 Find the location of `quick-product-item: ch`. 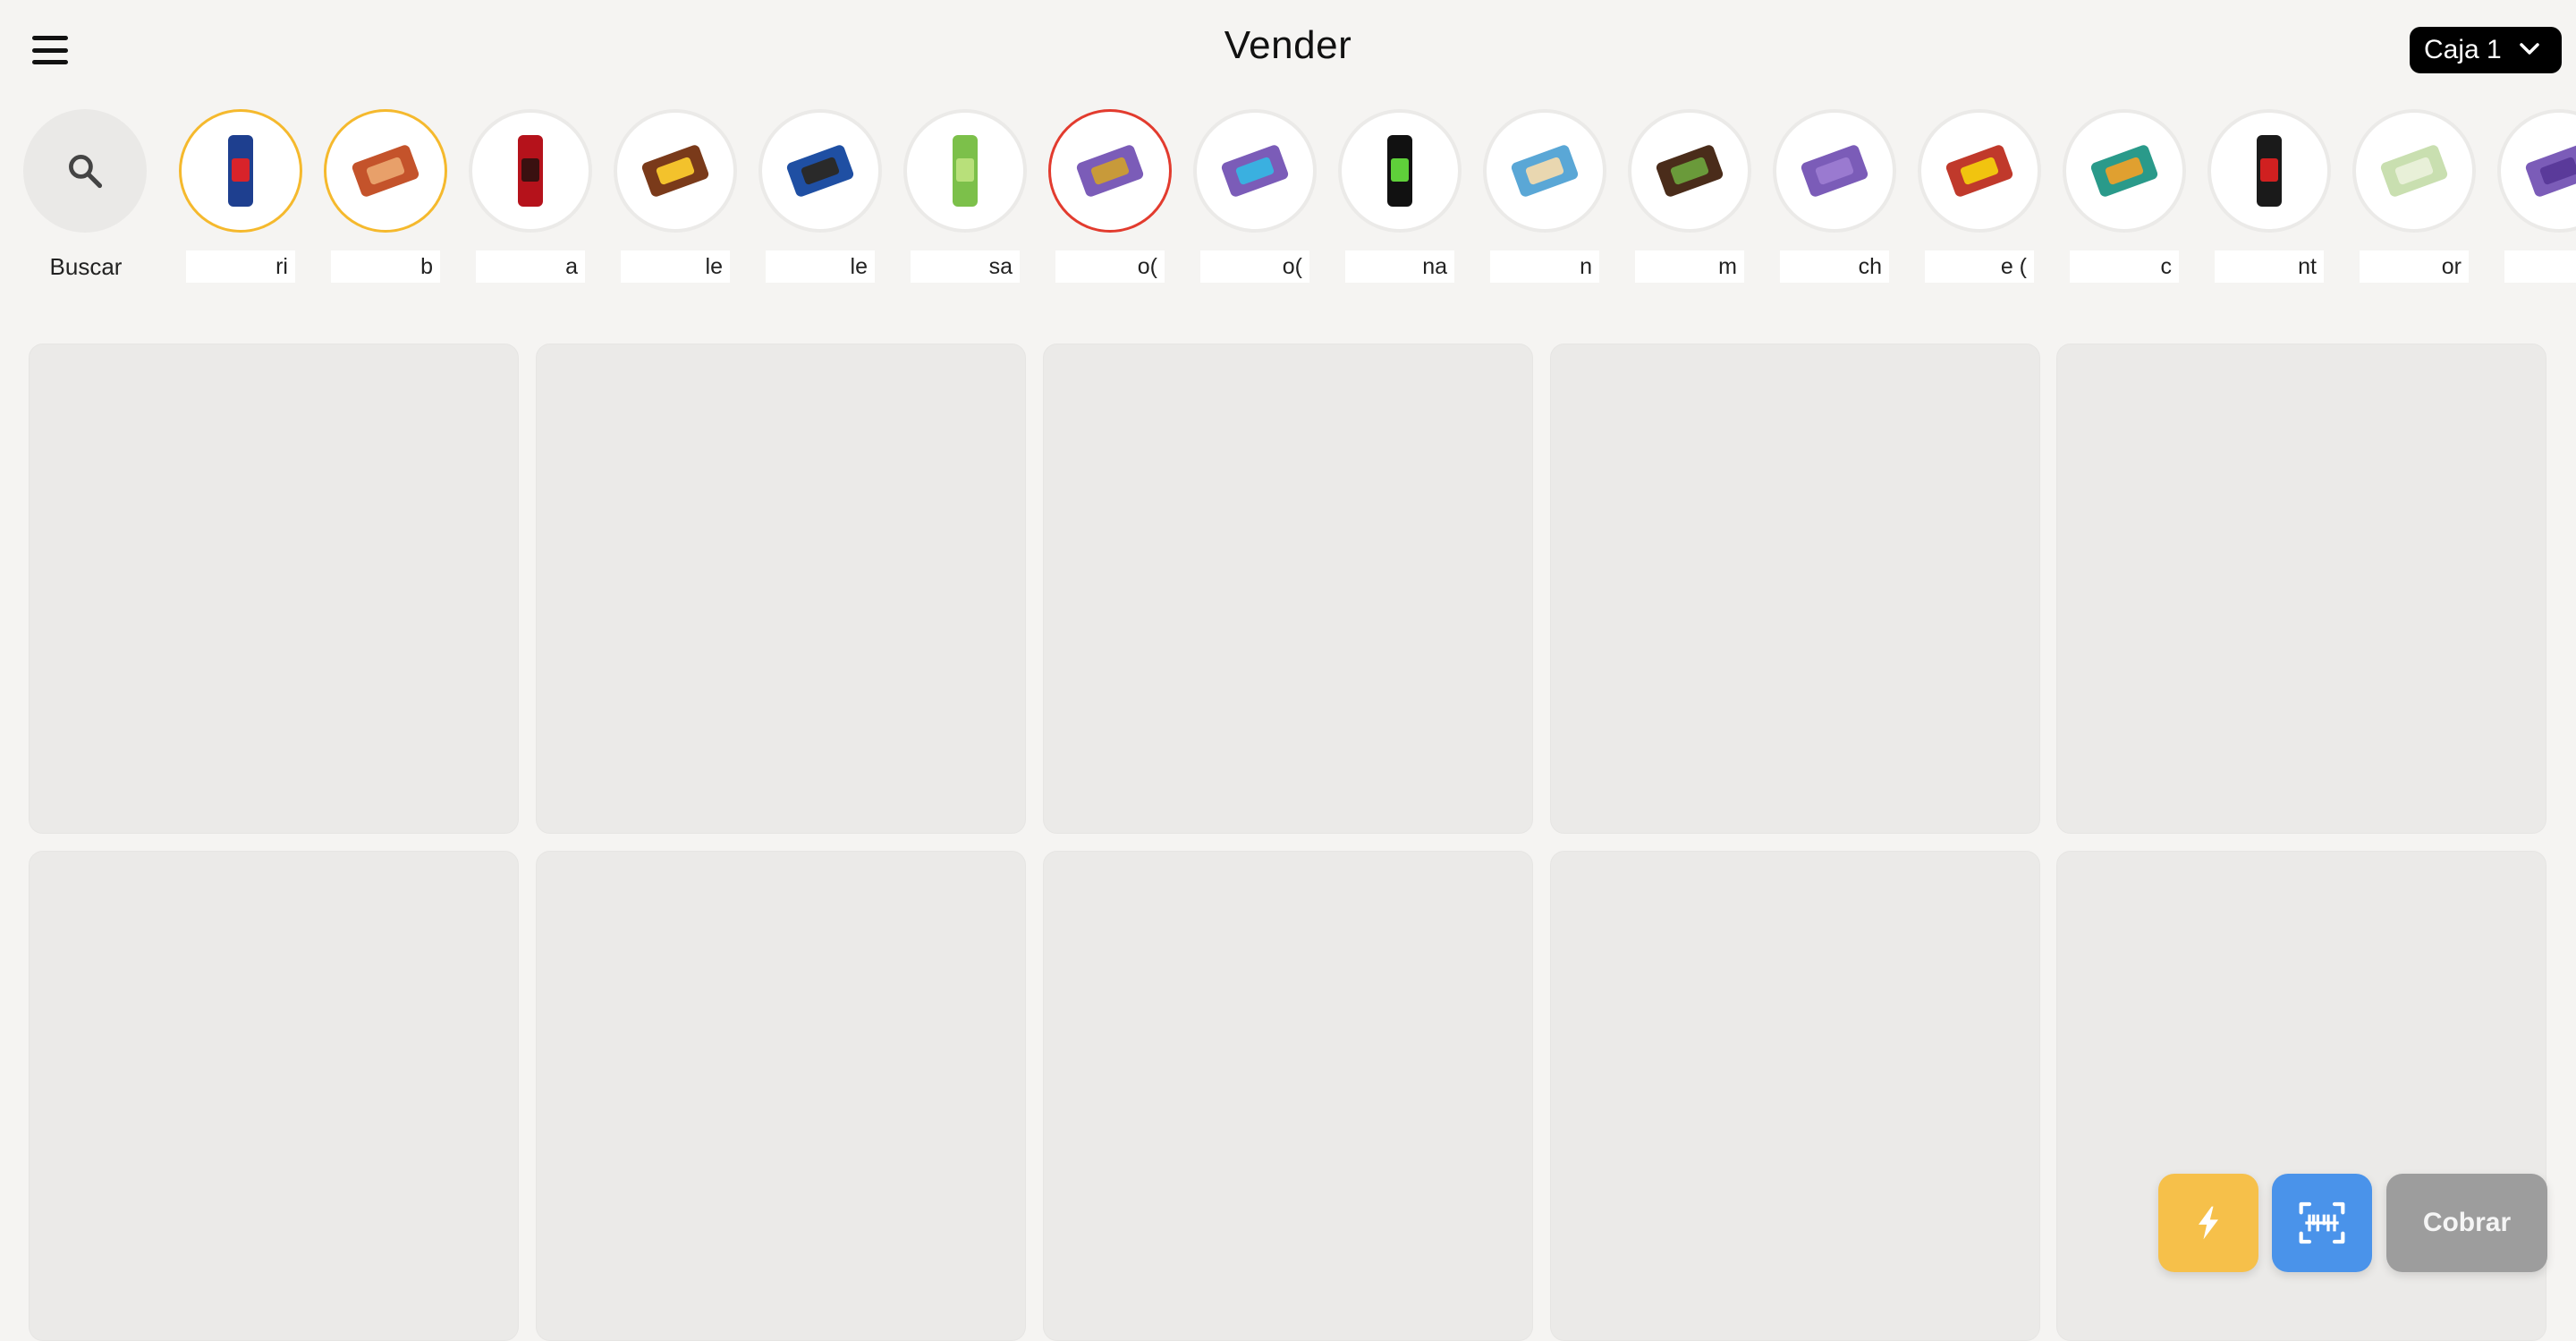

quick-product-item: ch is located at coordinates (1835, 195).